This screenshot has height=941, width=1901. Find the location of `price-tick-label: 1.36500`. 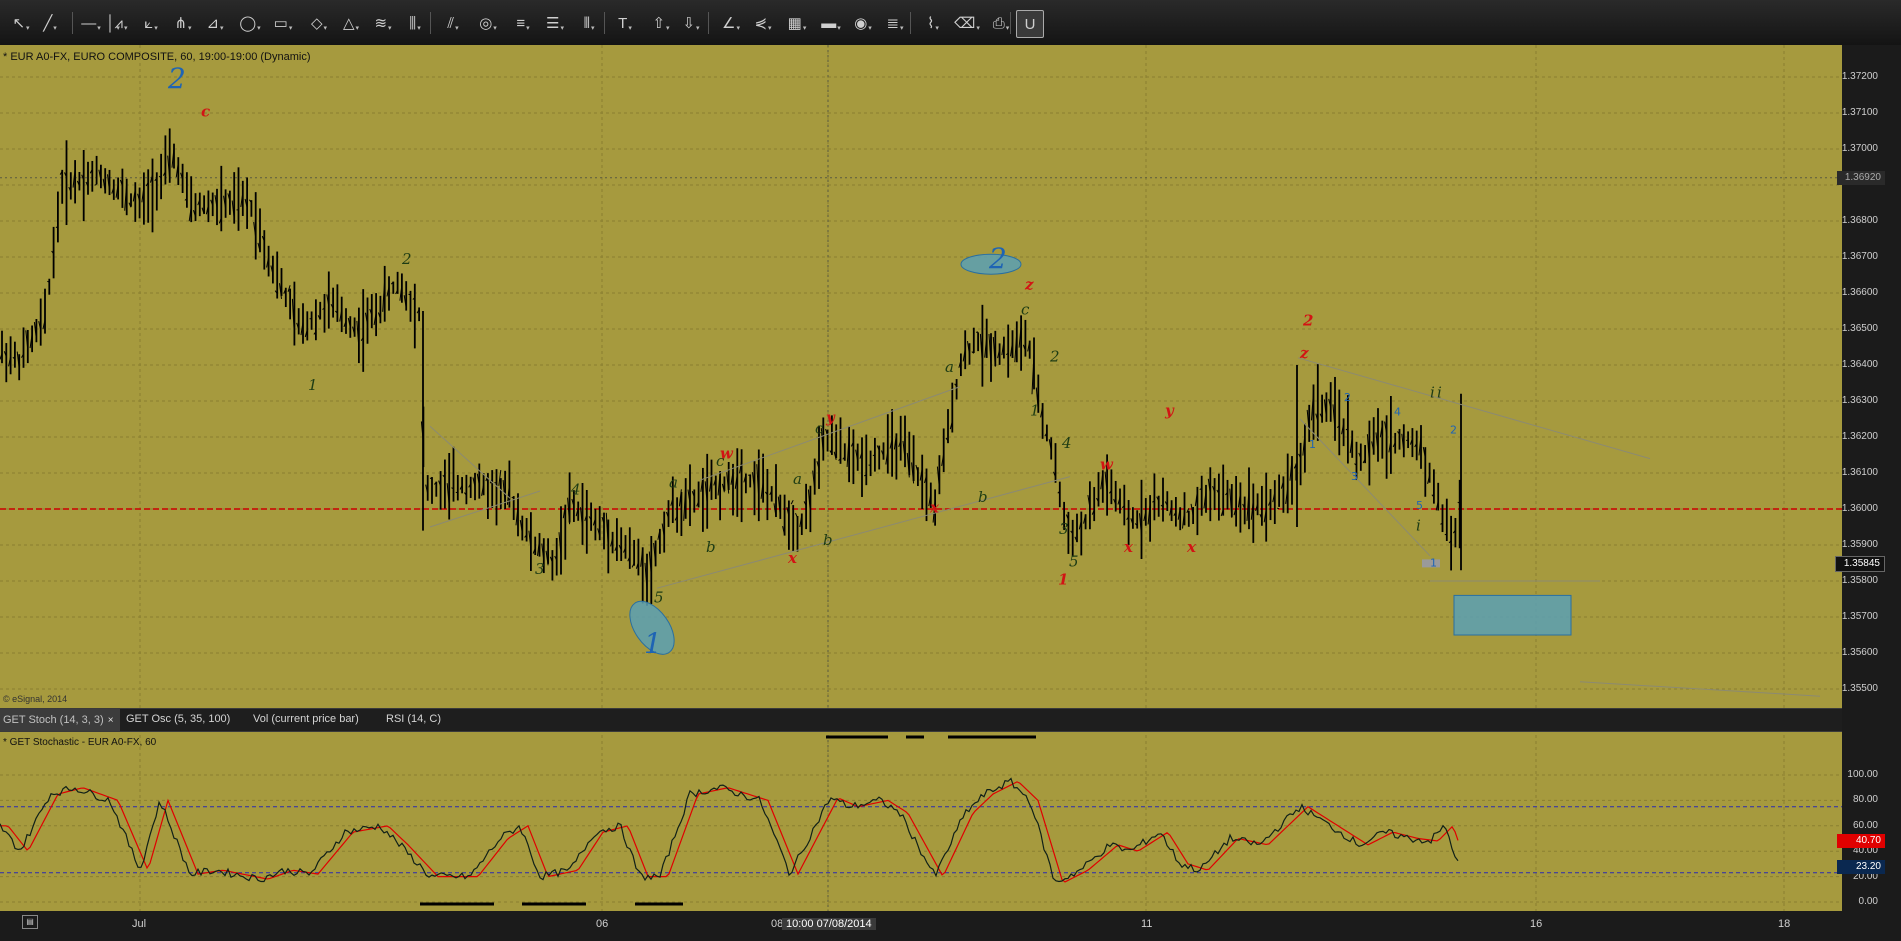

price-tick-label: 1.36500 is located at coordinates (1859, 328).